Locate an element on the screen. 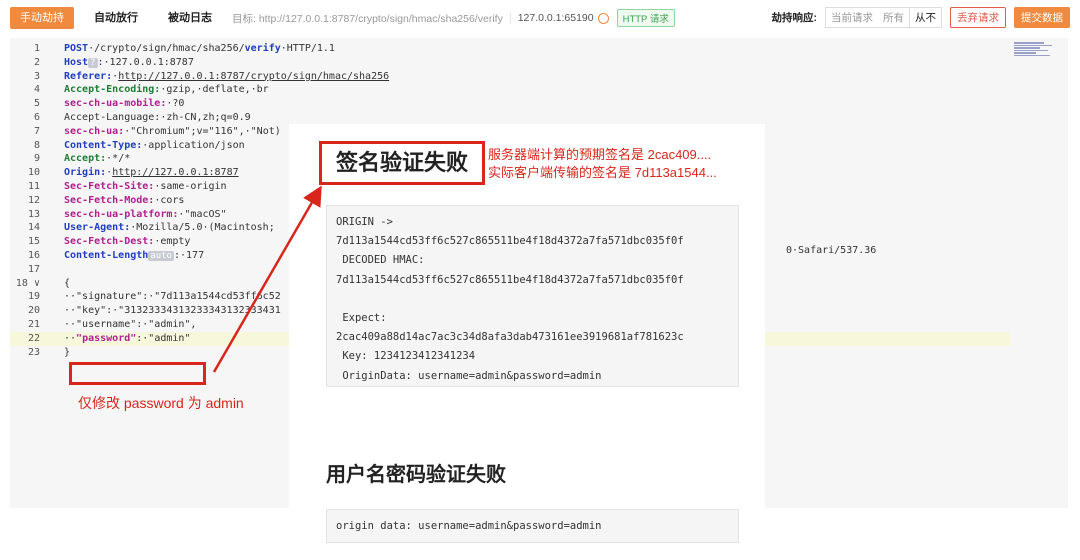 This screenshot has width=1080, height=560. code-token: sec-ch-ua-mobile: is located at coordinates (115, 104).